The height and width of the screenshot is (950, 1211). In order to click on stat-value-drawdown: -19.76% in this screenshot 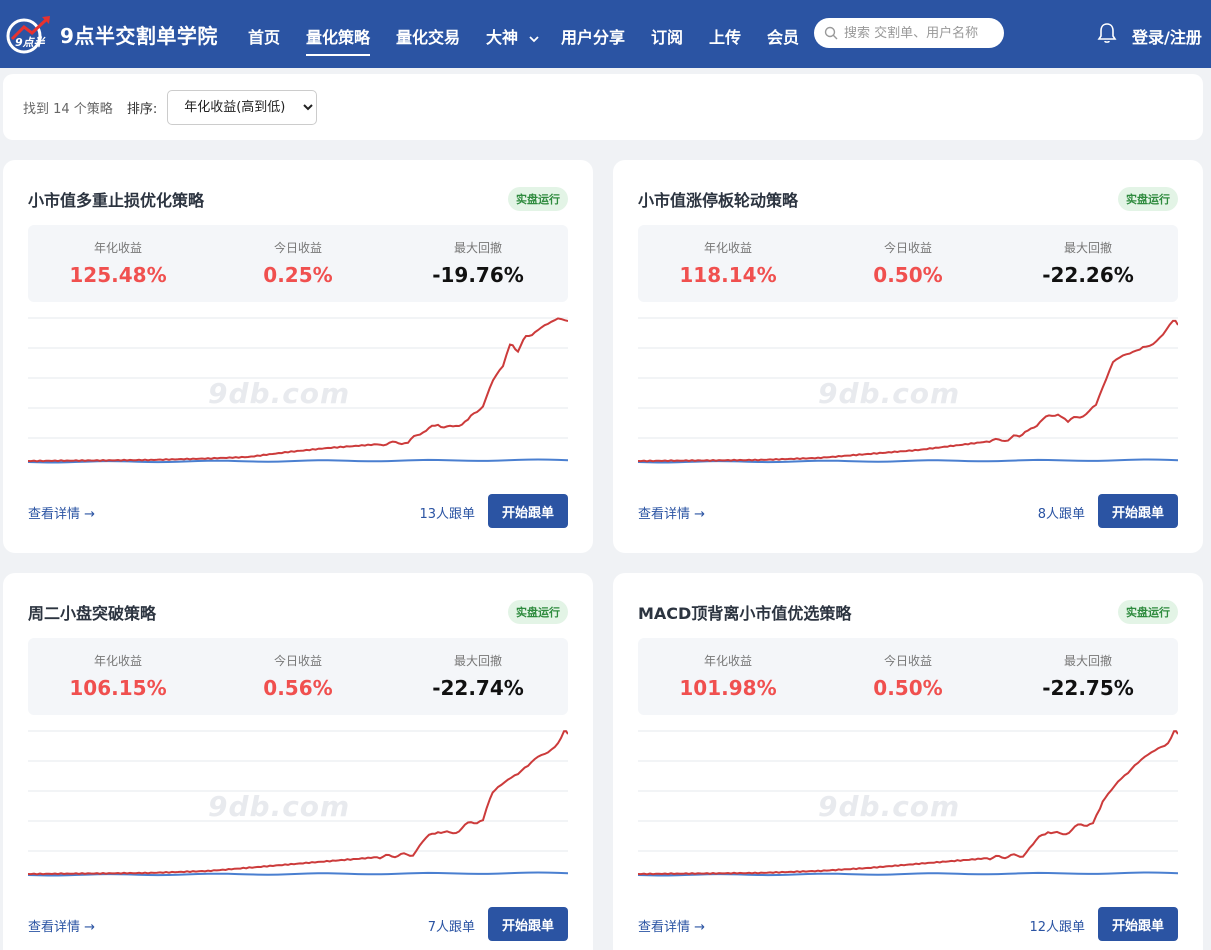, I will do `click(478, 275)`.